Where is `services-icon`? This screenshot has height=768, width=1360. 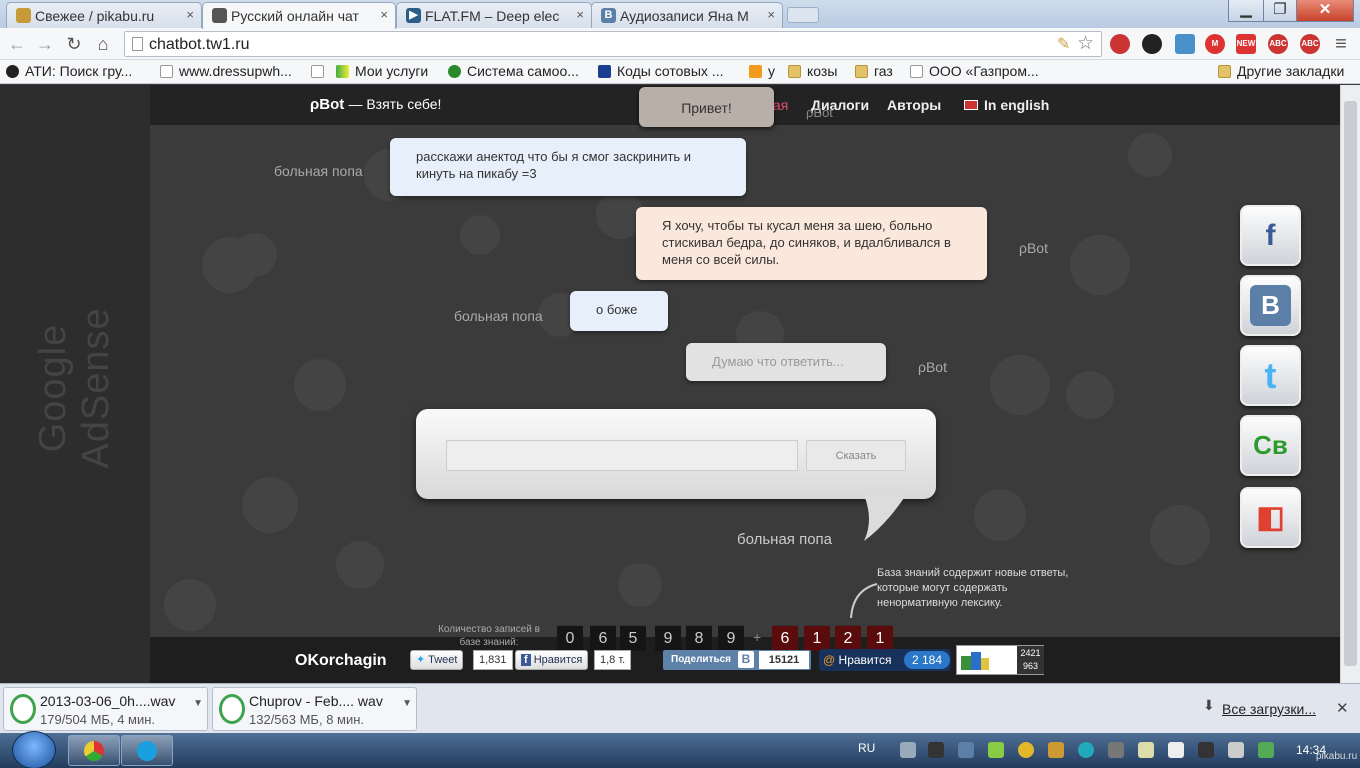
services-icon is located at coordinates (342, 71).